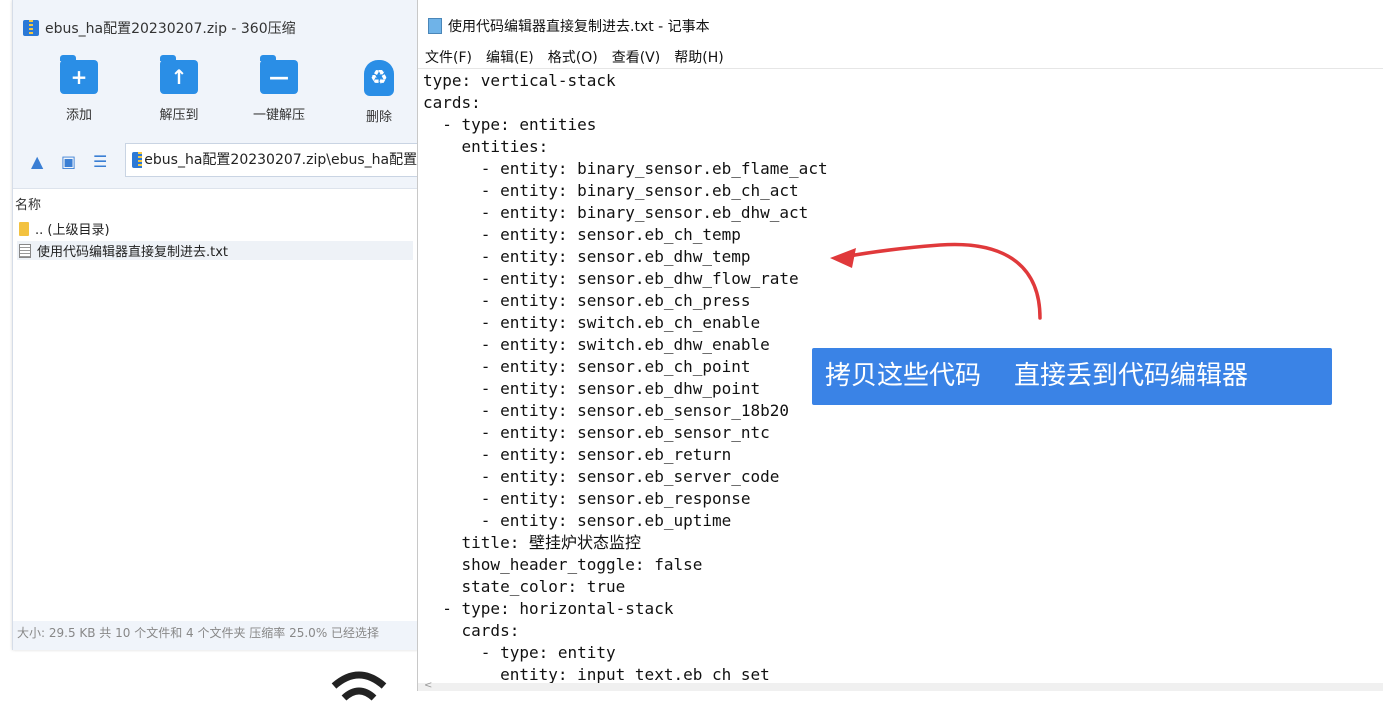 The image size is (1383, 704). I want to click on wifi-icon, so click(359, 686).